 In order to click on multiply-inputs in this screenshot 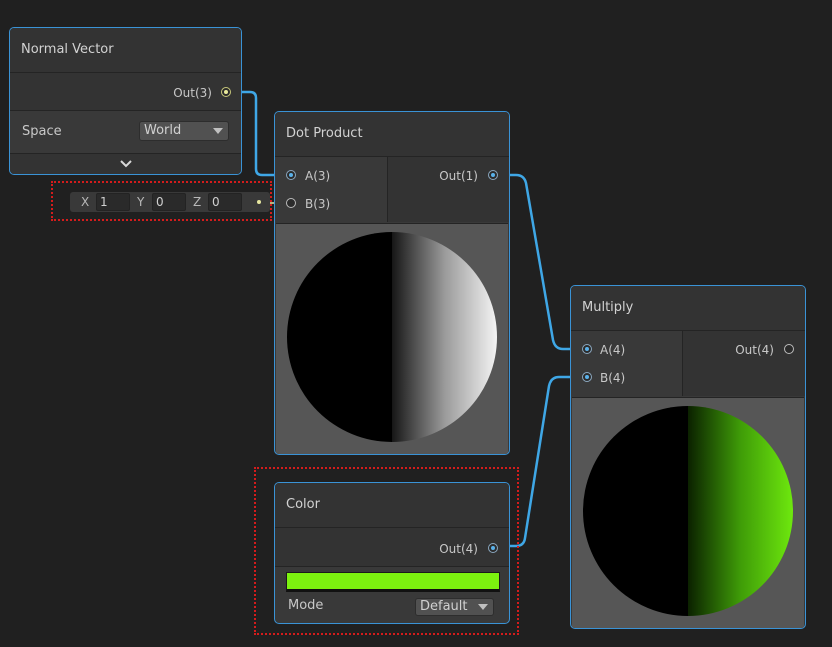, I will do `click(626, 363)`.